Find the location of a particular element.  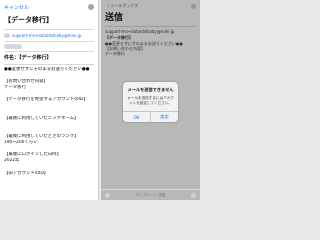

body-line: 【旧アカウントのID】 is located at coordinates (26, 173).